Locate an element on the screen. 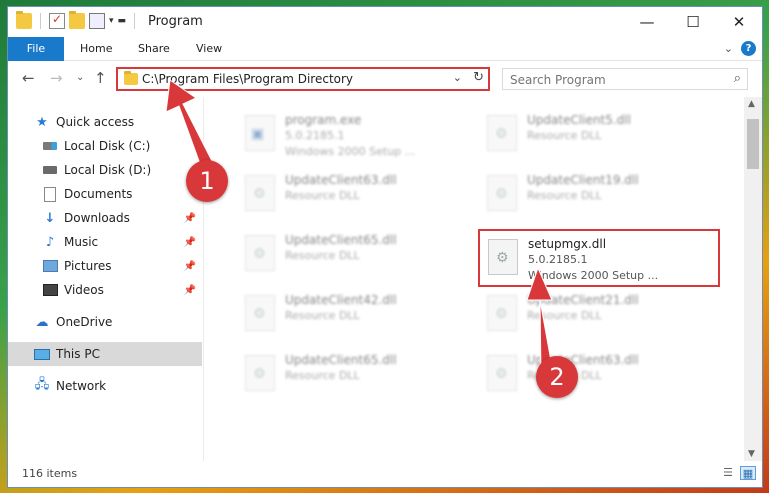  sidebar-item-local-disk-c: Local Disk (C:) is located at coordinates (105, 146).